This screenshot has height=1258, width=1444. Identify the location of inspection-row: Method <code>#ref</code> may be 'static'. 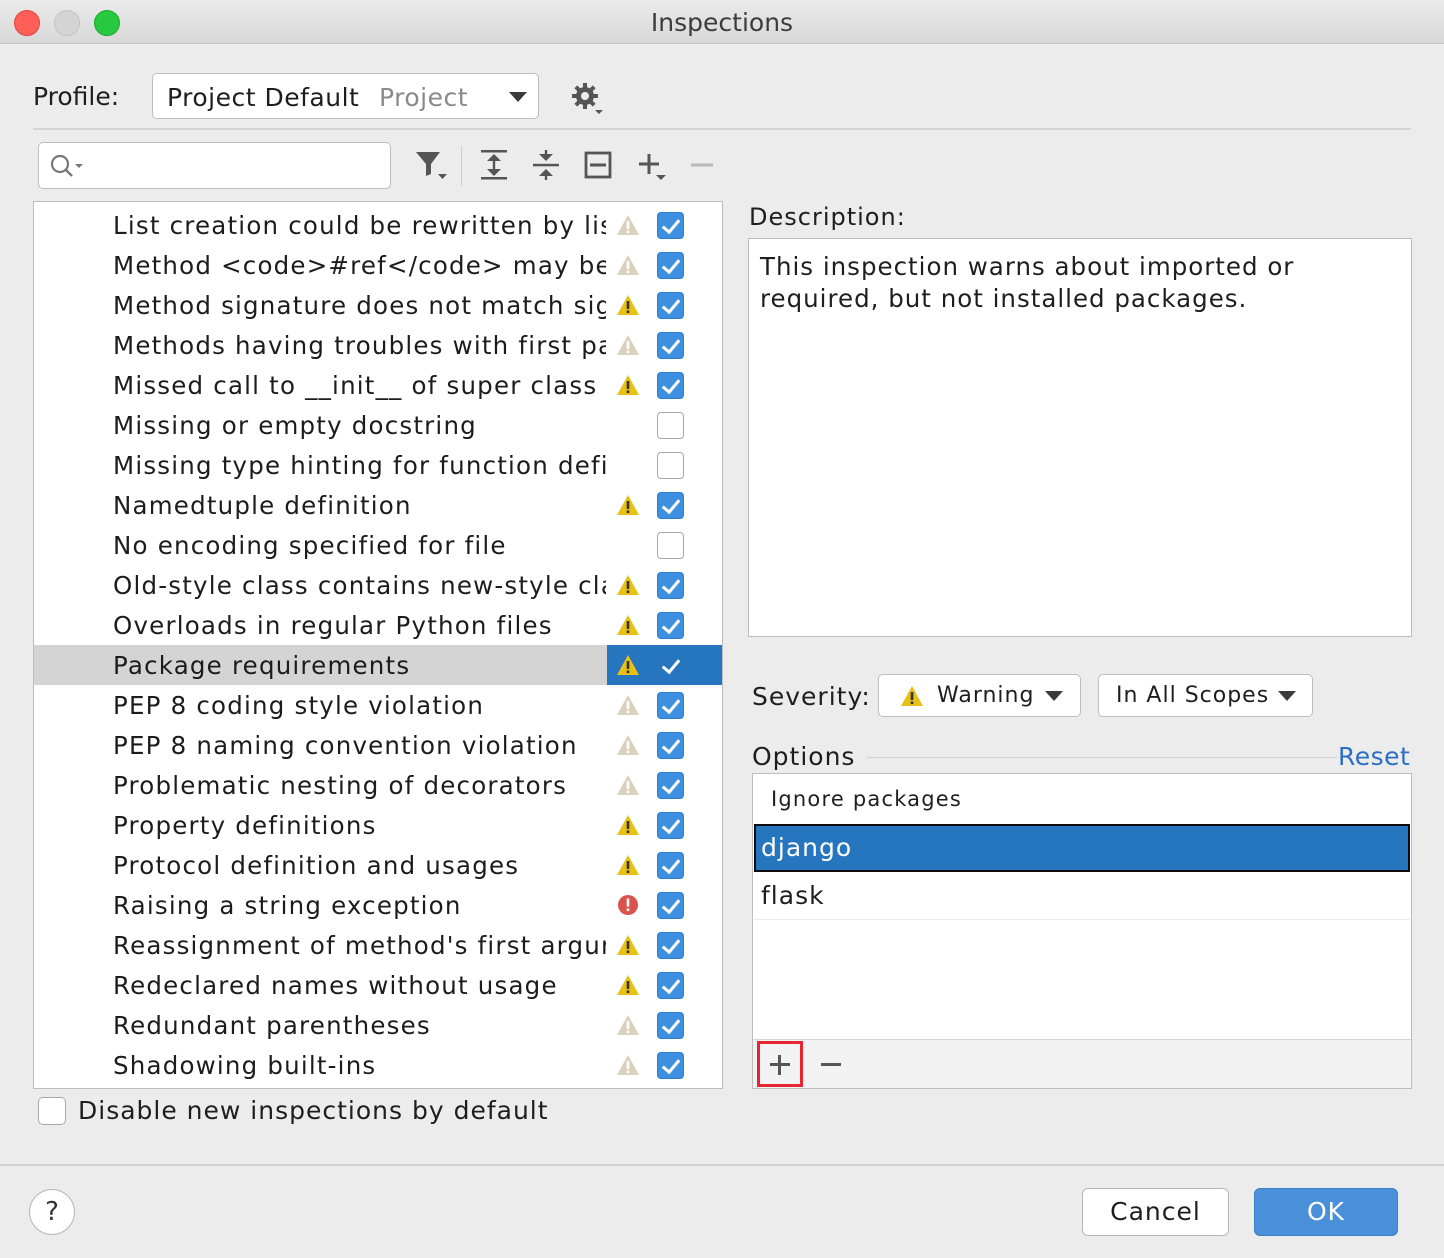
(378, 265).